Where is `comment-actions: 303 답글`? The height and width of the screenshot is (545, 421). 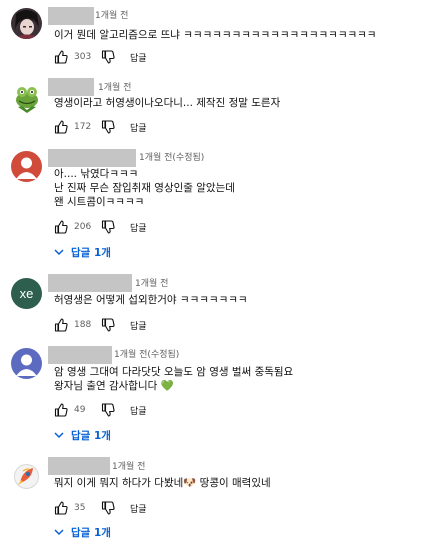 comment-actions: 303 답글 is located at coordinates (100, 57).